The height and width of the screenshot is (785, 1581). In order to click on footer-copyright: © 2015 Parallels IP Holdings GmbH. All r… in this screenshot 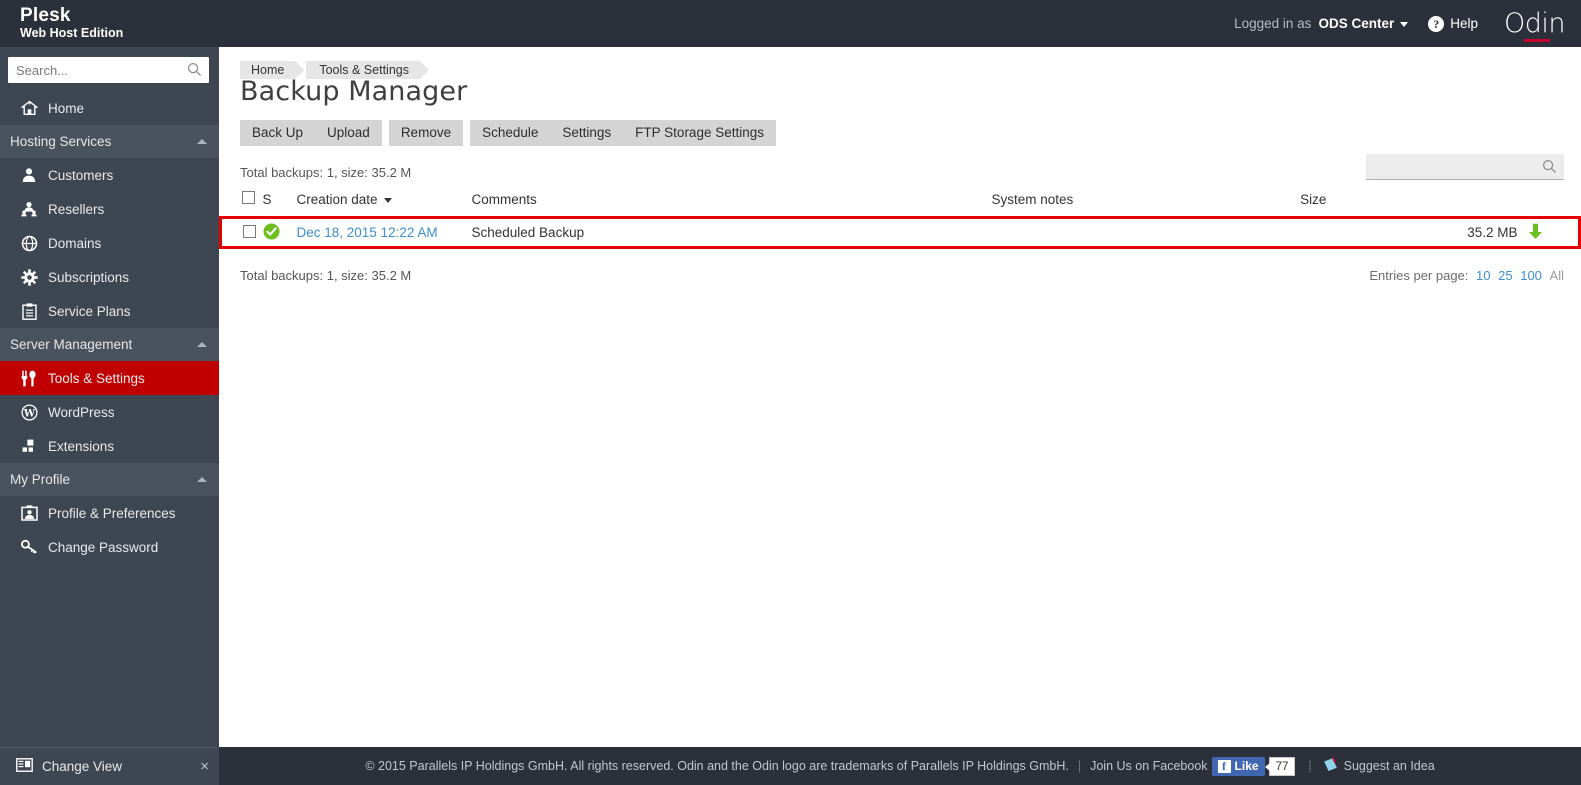, I will do `click(717, 766)`.